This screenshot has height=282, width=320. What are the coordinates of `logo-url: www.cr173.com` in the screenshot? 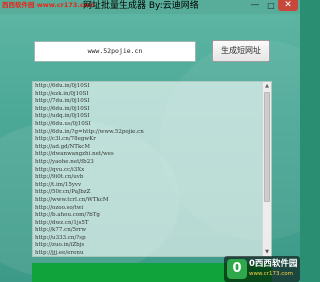 It's located at (271, 274).